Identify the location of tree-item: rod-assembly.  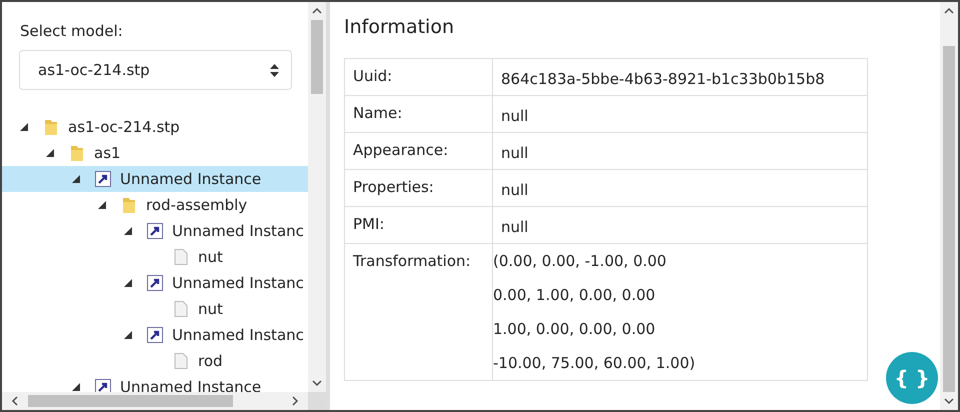
(155, 205).